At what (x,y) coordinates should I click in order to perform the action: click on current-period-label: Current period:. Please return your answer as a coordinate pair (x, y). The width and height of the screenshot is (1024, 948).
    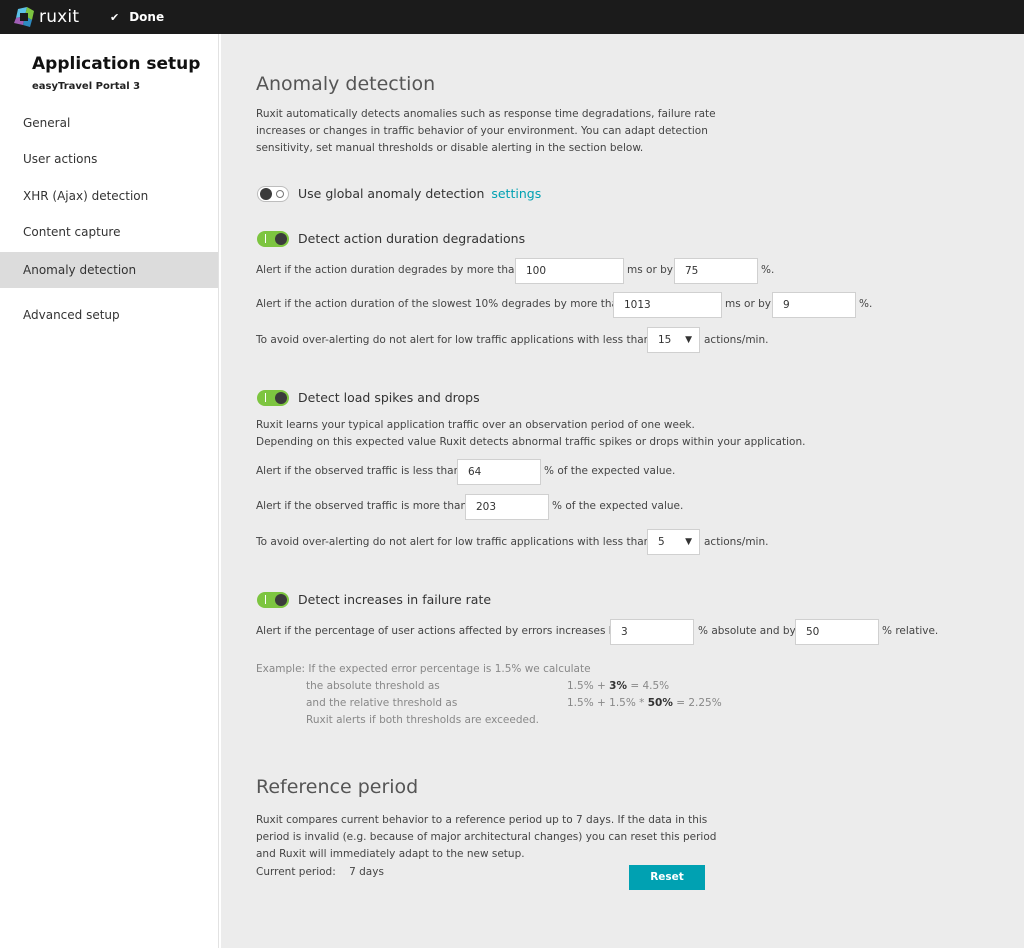
    Looking at the image, I should click on (296, 872).